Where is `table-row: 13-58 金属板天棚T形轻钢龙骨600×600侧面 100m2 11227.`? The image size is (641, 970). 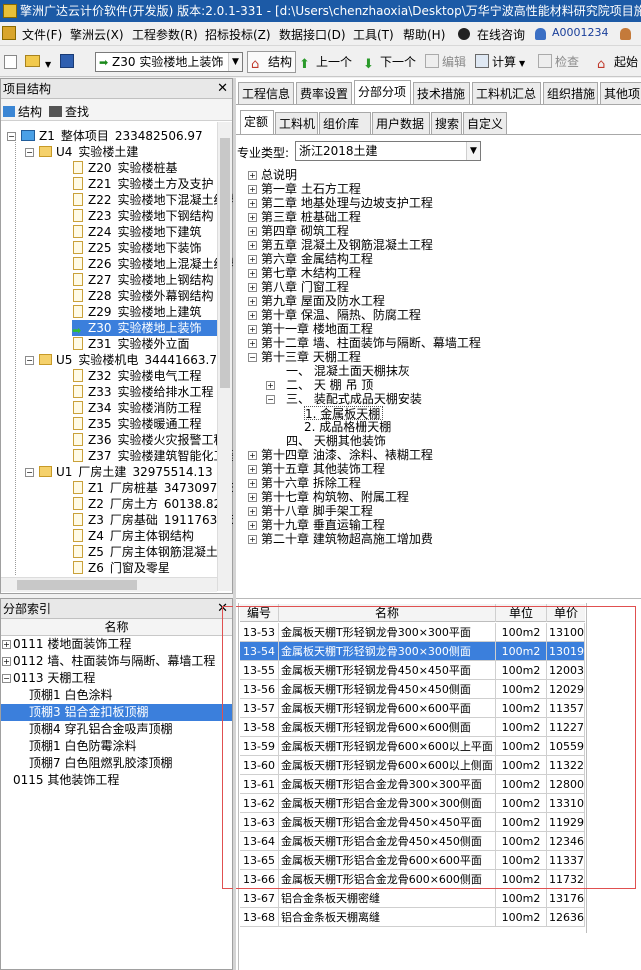
table-row: 13-58 金属板天棚T形轻钢龙骨600×600侧面 100m2 11227. is located at coordinates (412, 727).